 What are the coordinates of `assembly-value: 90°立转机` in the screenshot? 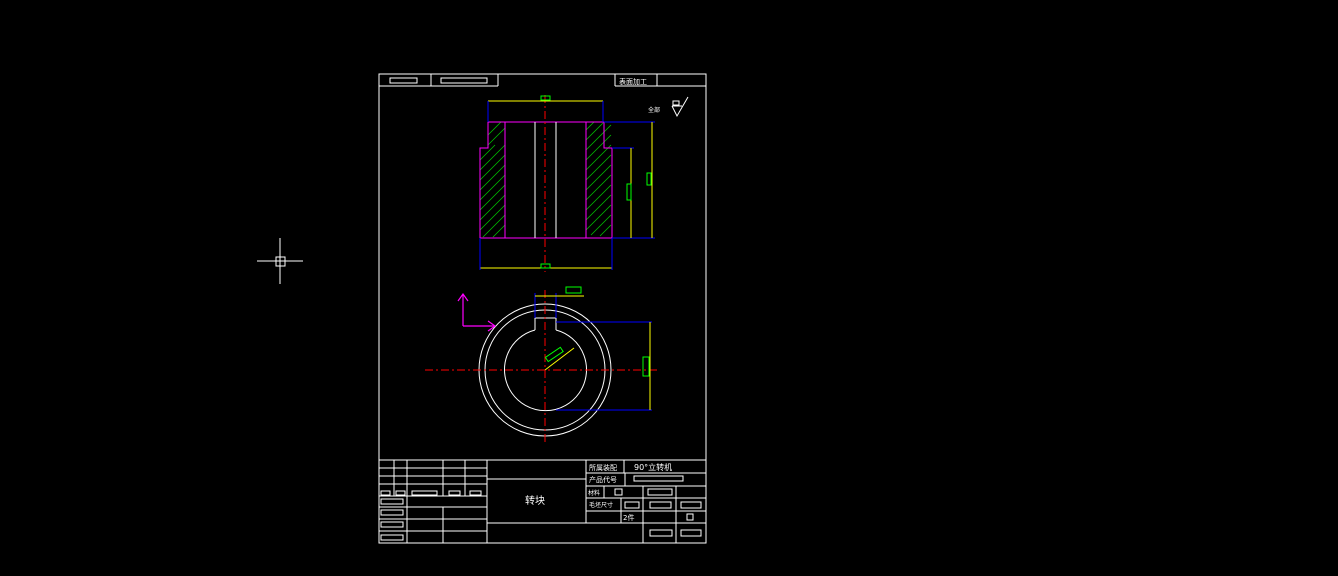 It's located at (653, 467).